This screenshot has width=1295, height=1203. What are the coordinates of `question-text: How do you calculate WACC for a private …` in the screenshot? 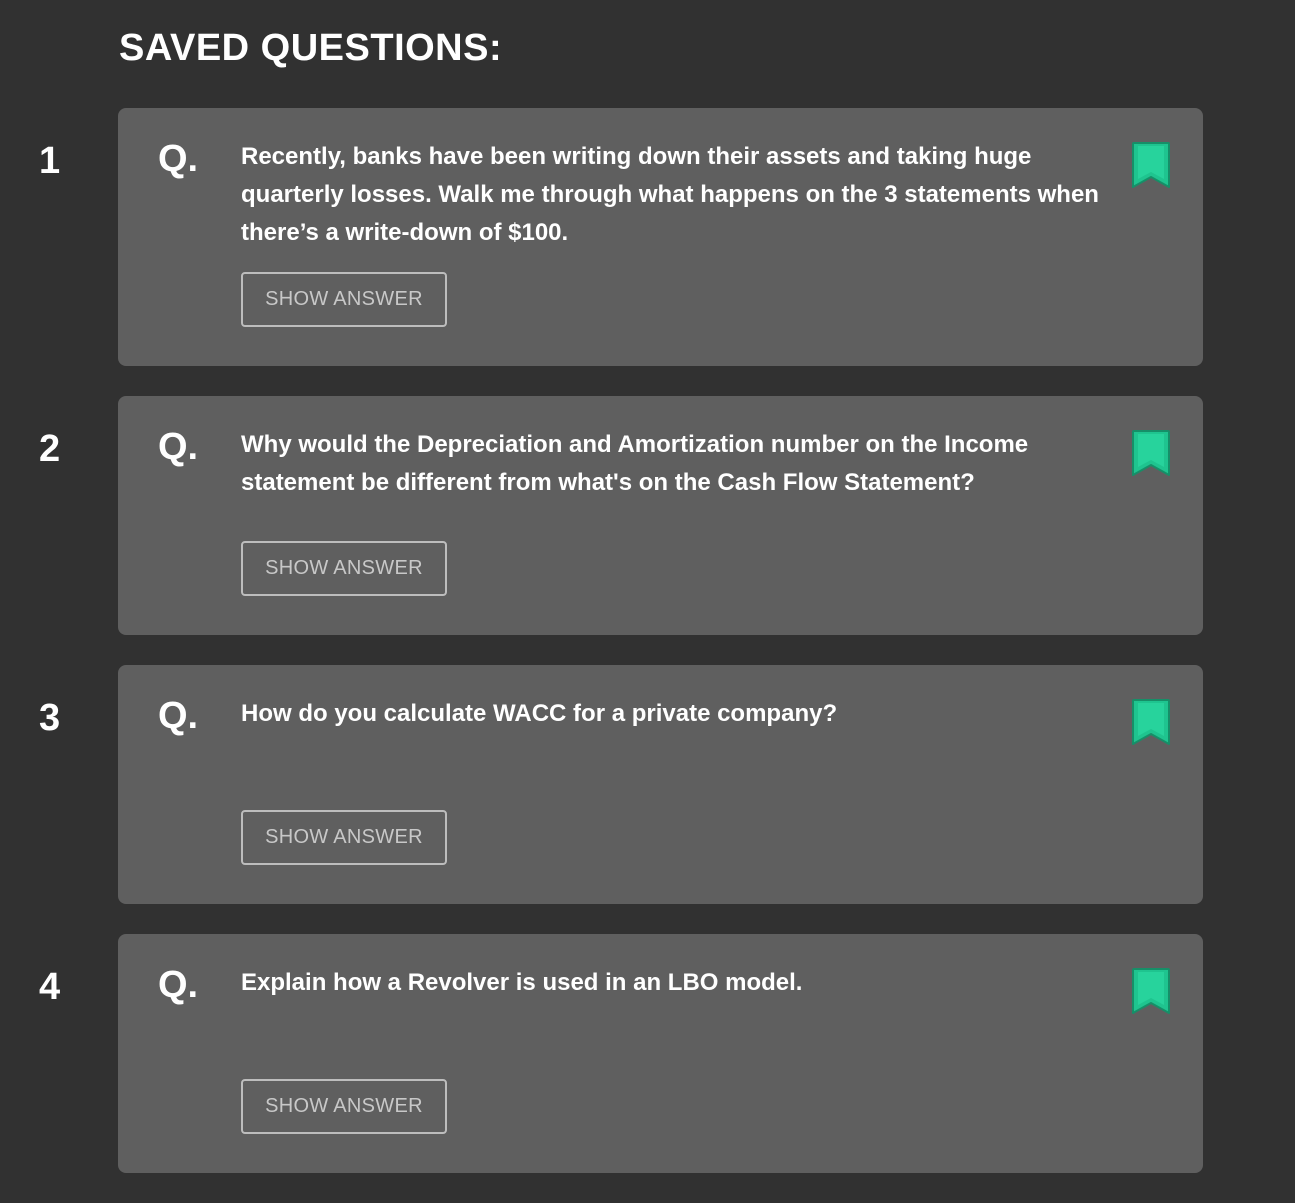 It's located at (539, 713).